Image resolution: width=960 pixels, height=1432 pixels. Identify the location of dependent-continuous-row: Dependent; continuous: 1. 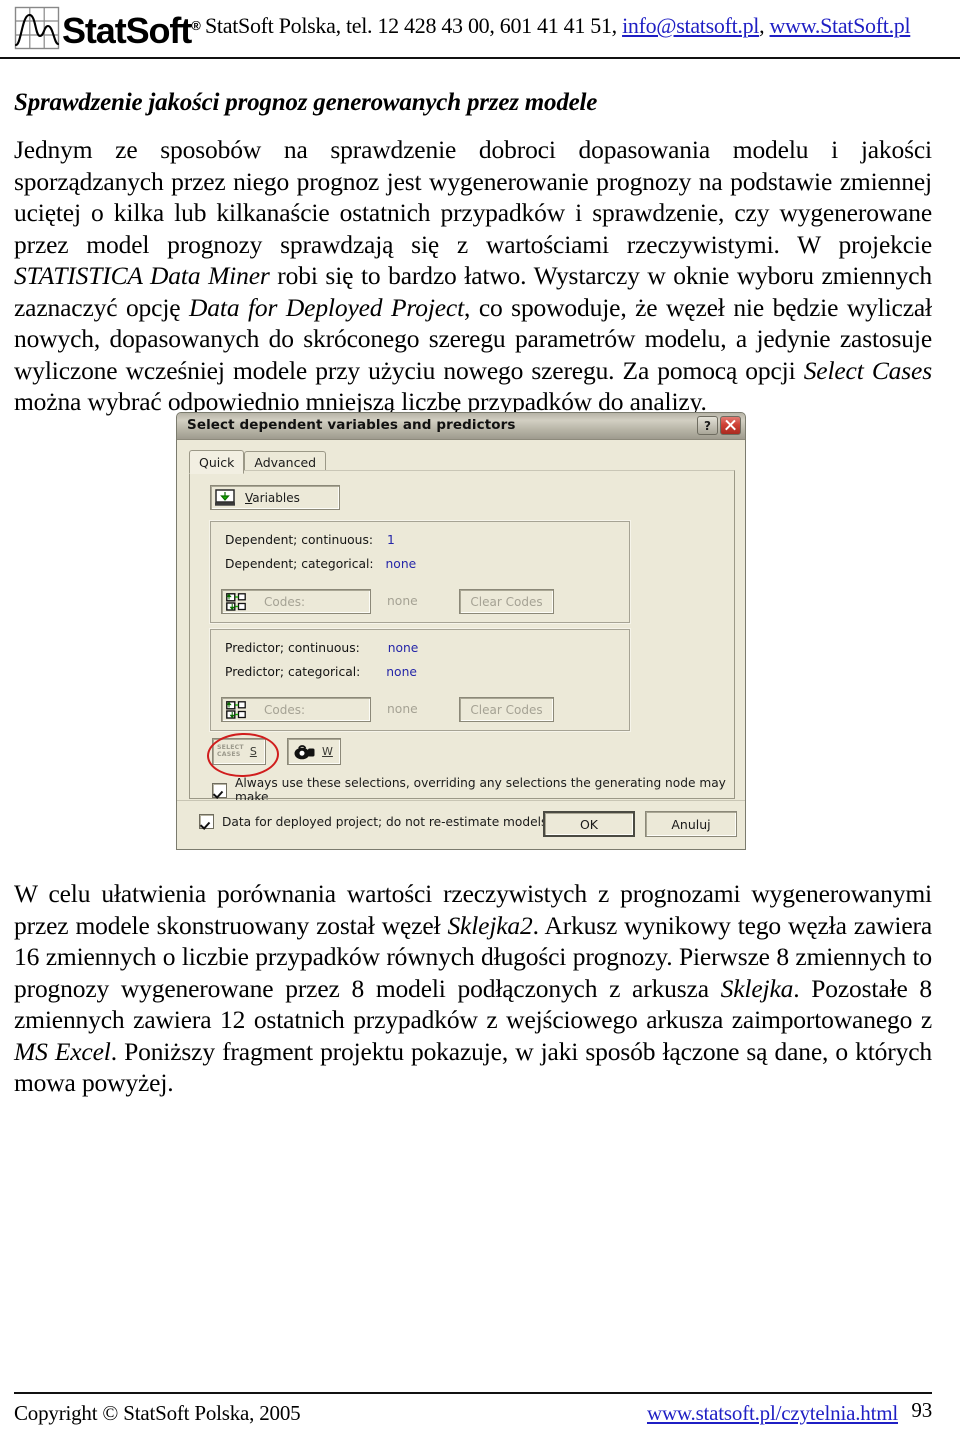
(310, 540).